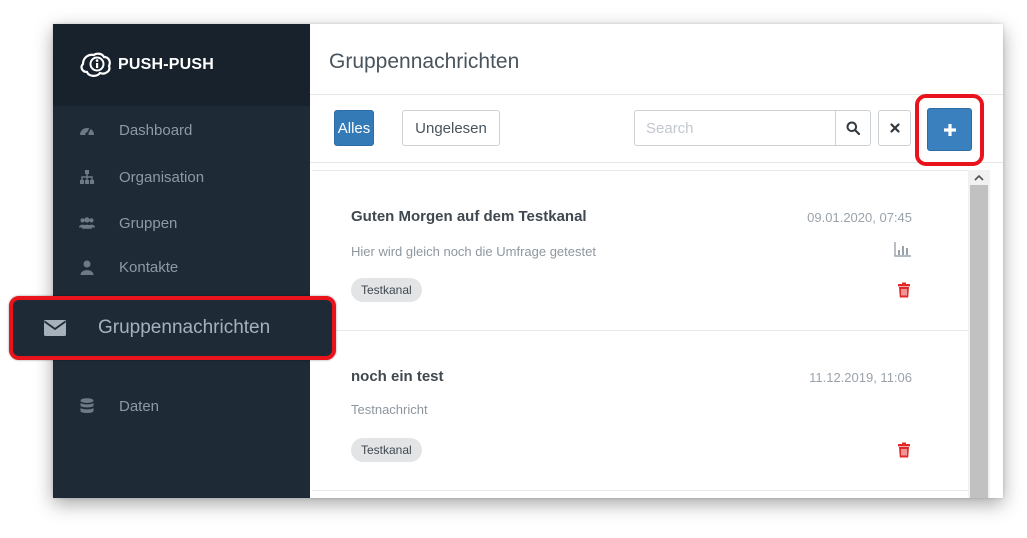  I want to click on add-message-button, so click(949, 129).